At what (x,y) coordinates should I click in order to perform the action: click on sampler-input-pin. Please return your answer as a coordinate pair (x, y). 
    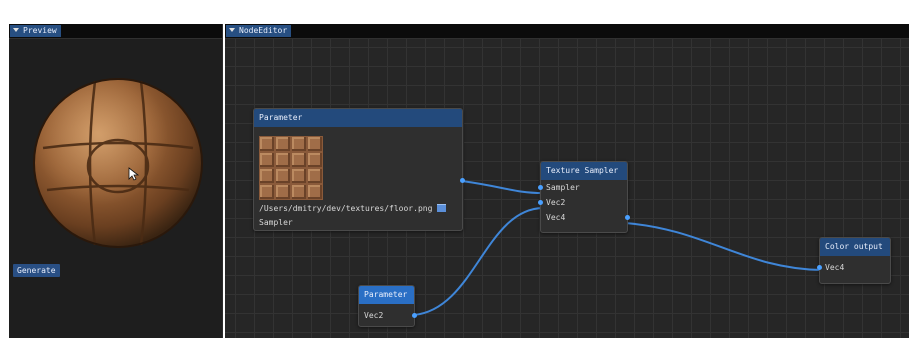
    Looking at the image, I should click on (540, 187).